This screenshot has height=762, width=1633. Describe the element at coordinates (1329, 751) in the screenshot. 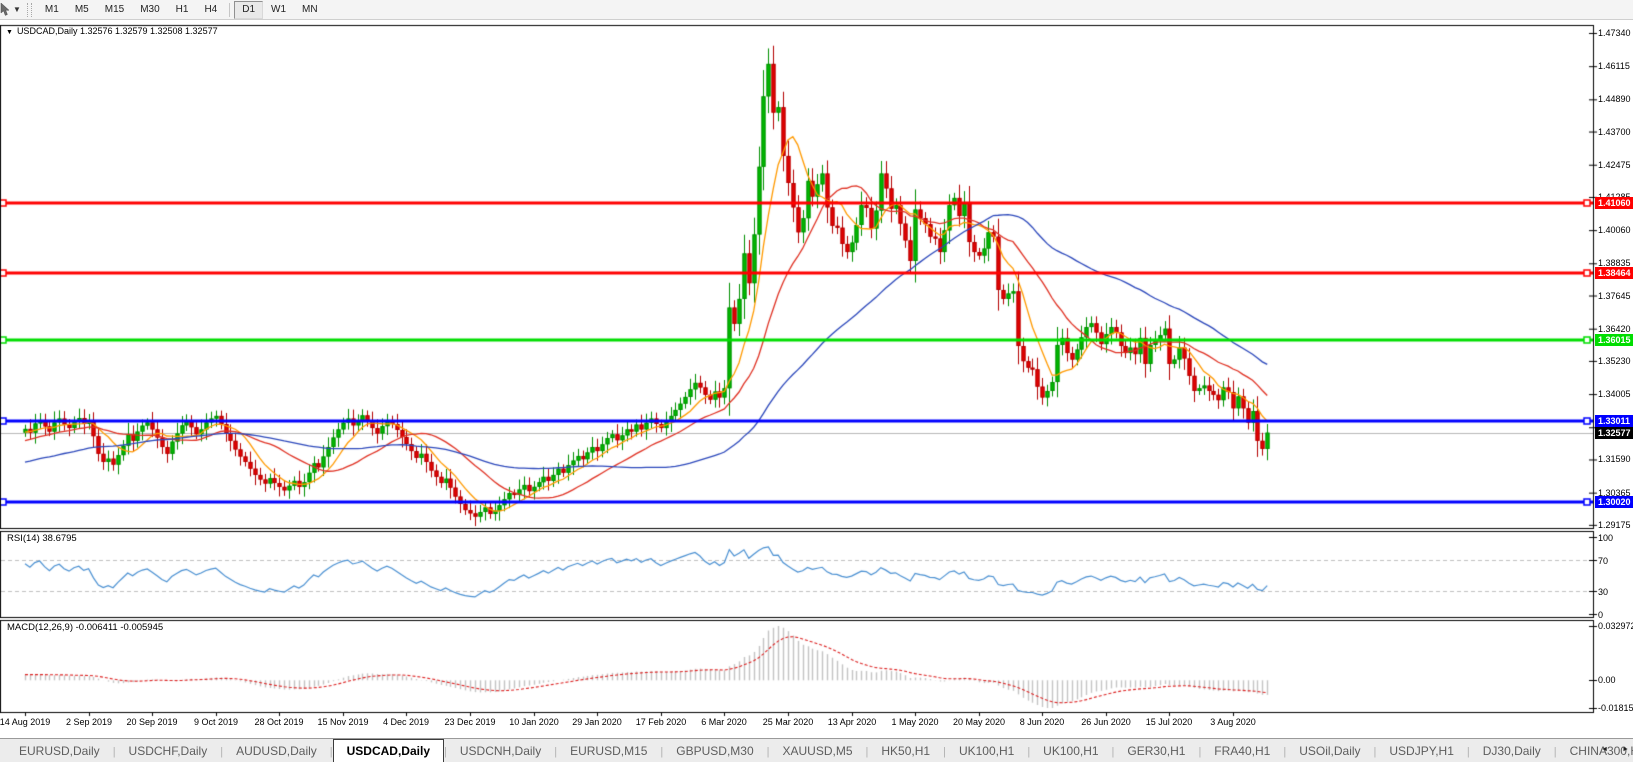

I see `chart-tab-usoil-daily: USOil,Daily` at that location.